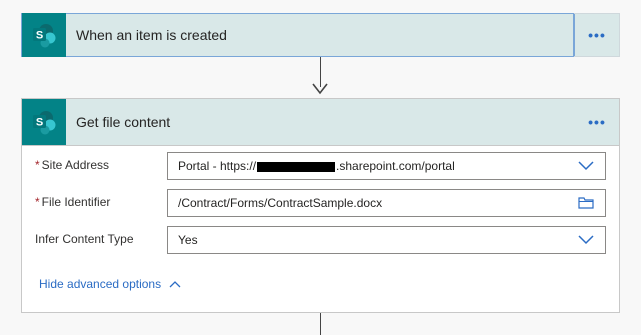 Image resolution: width=641 pixels, height=335 pixels. Describe the element at coordinates (175, 284) in the screenshot. I see `chevron-up-icon` at that location.